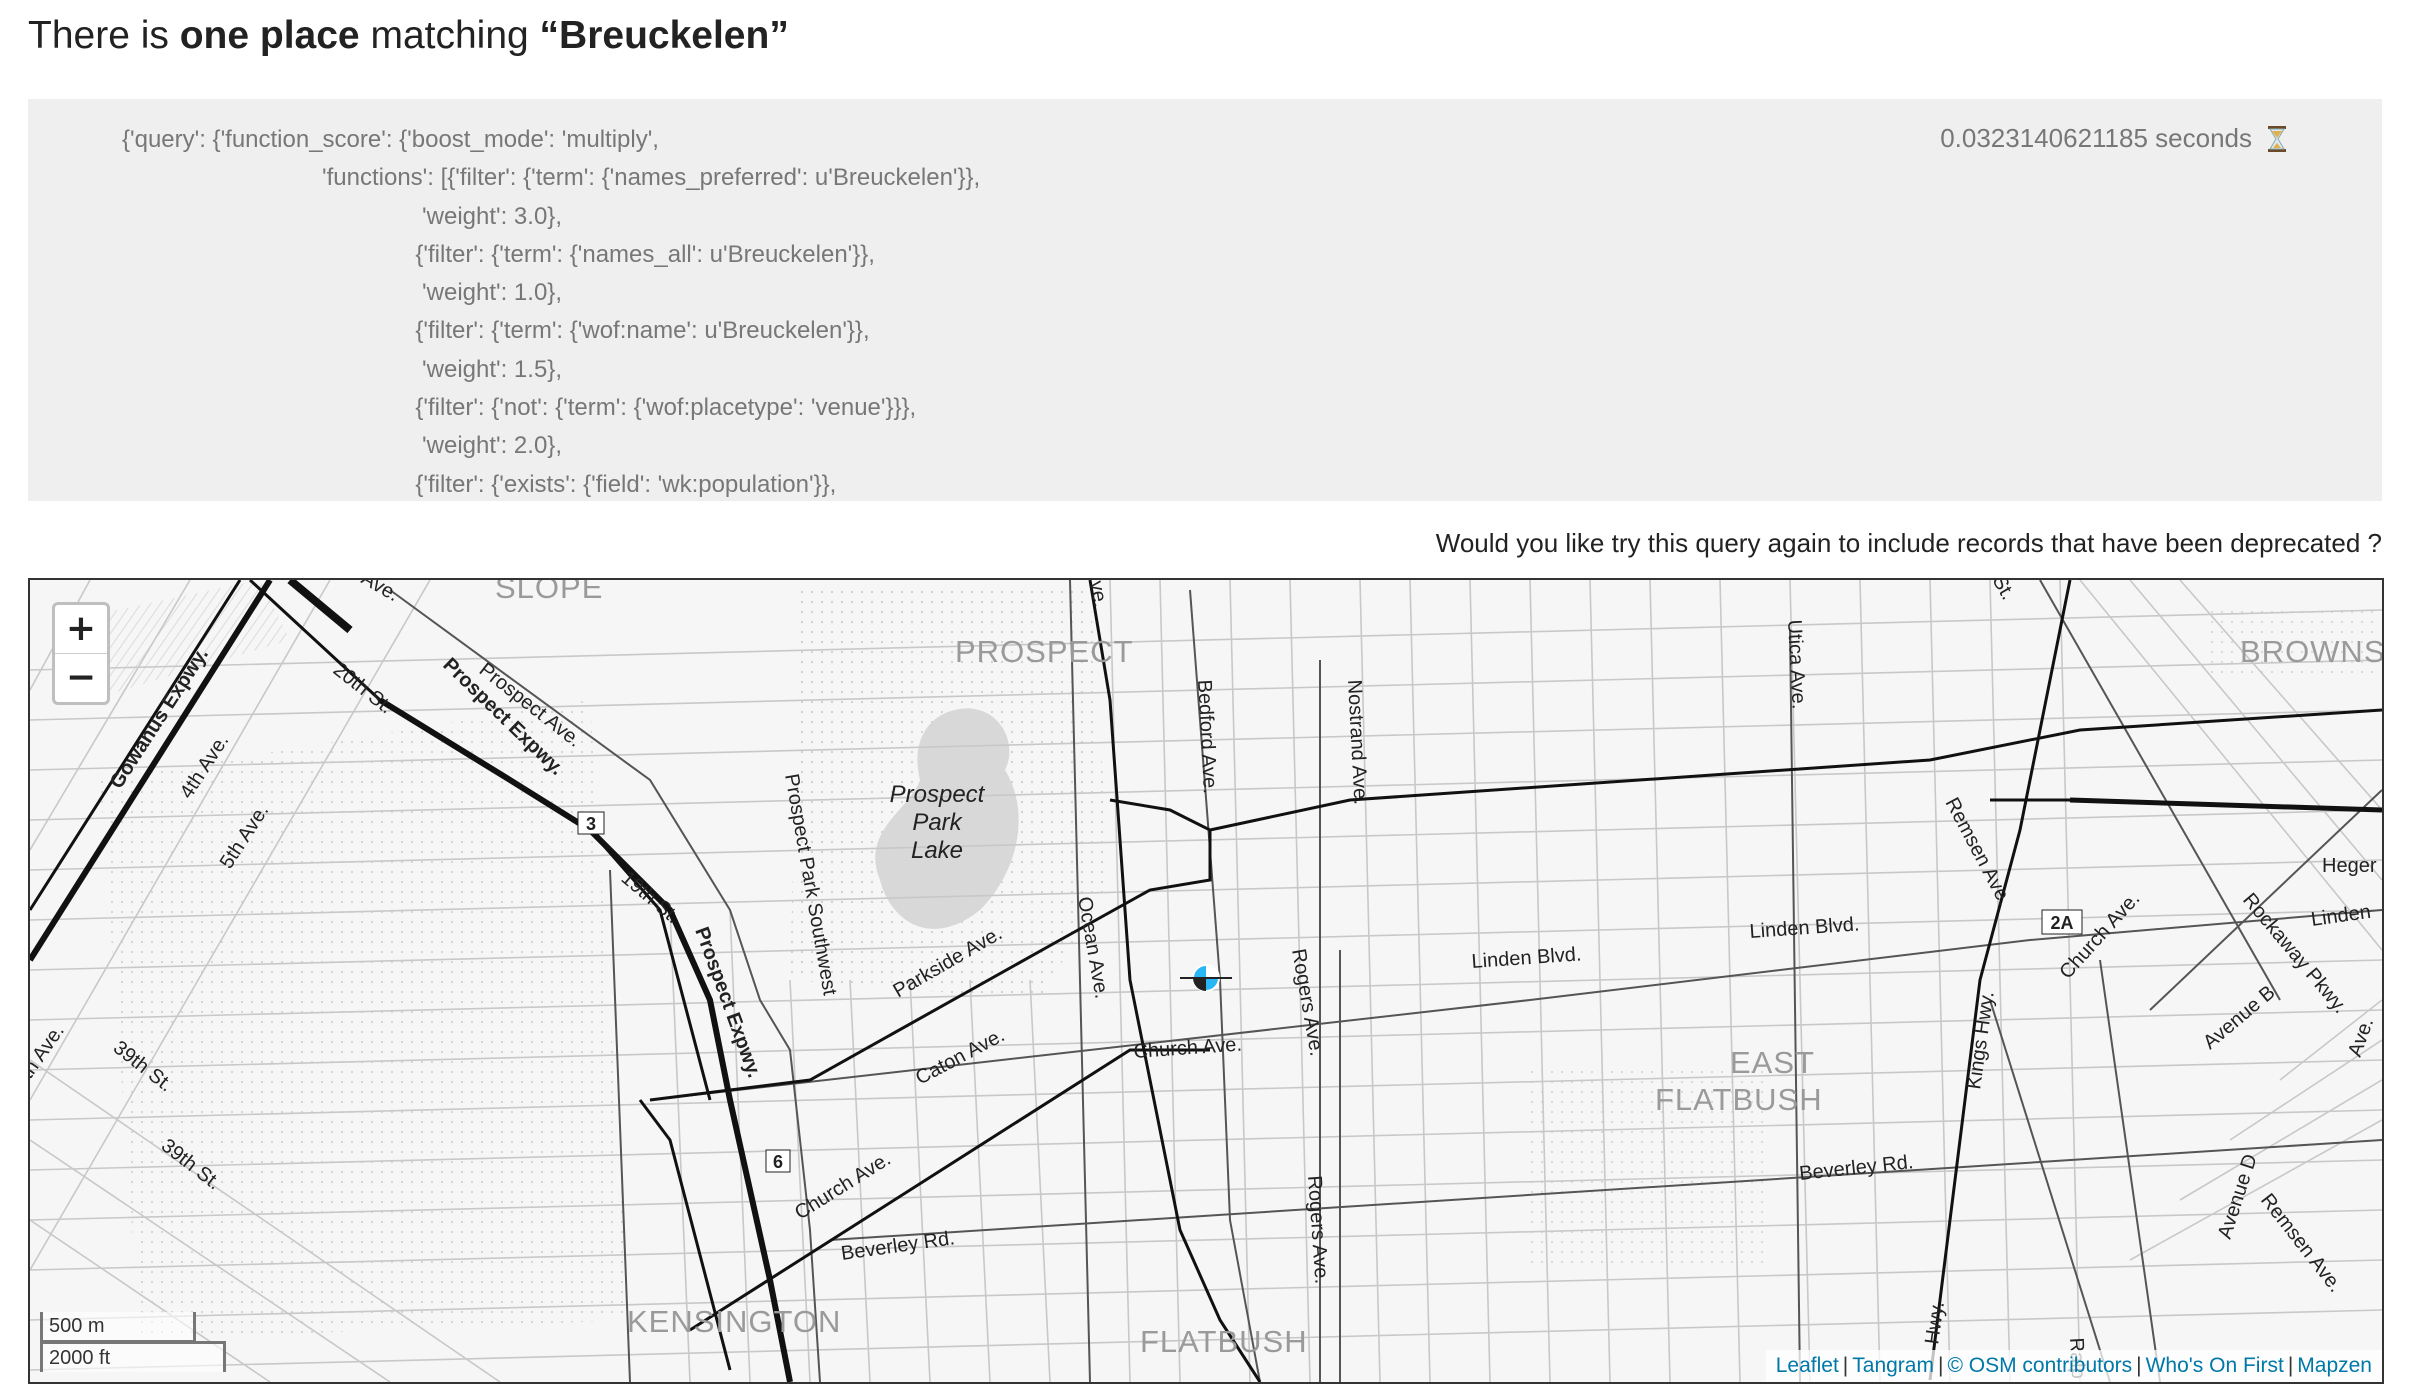  I want to click on query-line: 'weight': 1.0},, so click(342, 293).